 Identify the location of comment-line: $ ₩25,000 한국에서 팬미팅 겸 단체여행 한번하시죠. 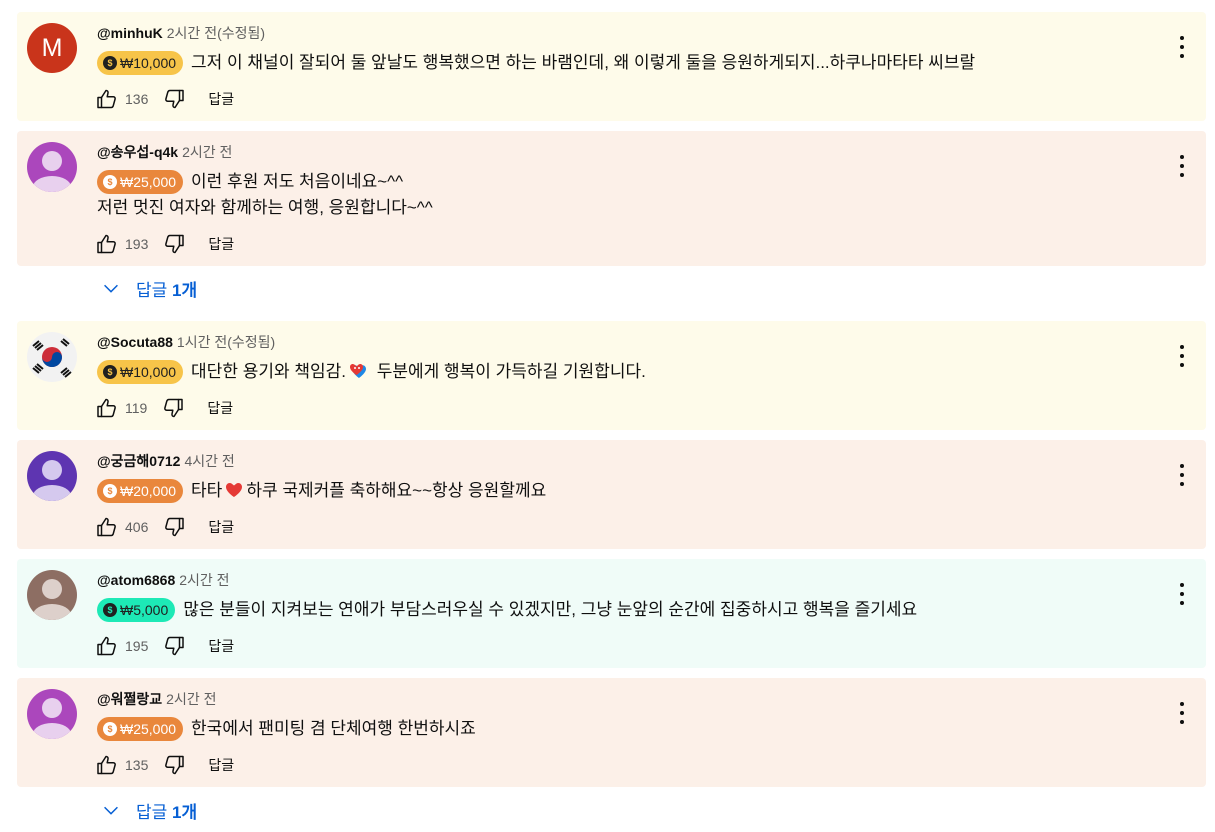
(286, 729).